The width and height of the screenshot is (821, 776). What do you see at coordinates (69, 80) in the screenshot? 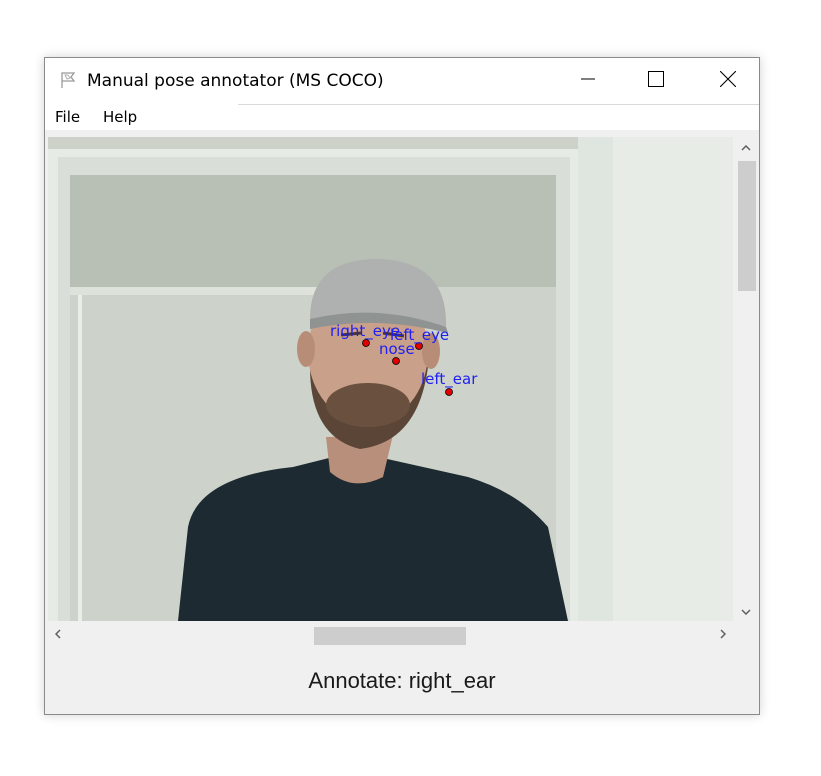
I see `flag-icon` at bounding box center [69, 80].